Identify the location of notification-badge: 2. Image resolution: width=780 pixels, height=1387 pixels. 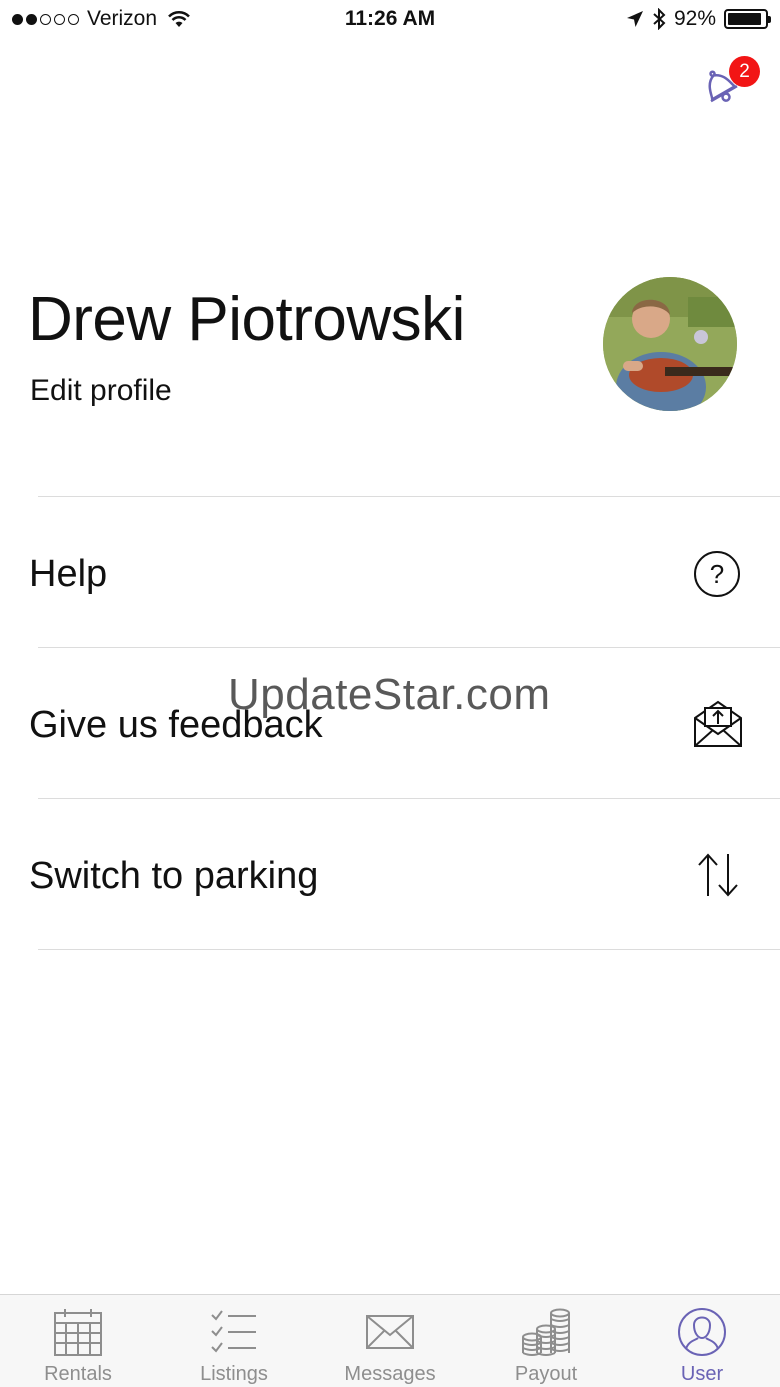
(744, 71).